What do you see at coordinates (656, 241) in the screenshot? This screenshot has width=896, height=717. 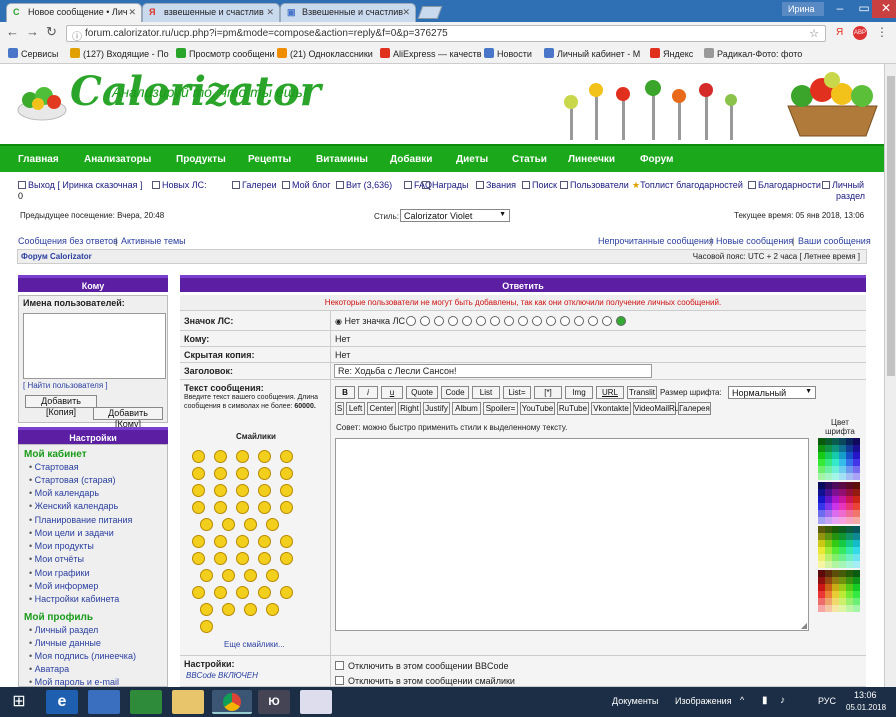 I see `unread-link: Непрочитанные сообщения` at bounding box center [656, 241].